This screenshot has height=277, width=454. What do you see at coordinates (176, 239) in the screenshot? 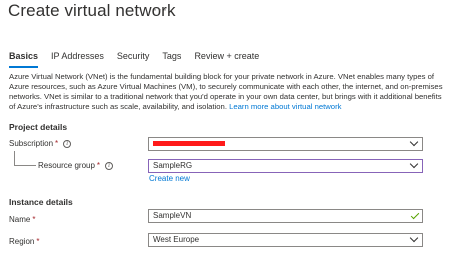
I see `region-value: West Europe` at bounding box center [176, 239].